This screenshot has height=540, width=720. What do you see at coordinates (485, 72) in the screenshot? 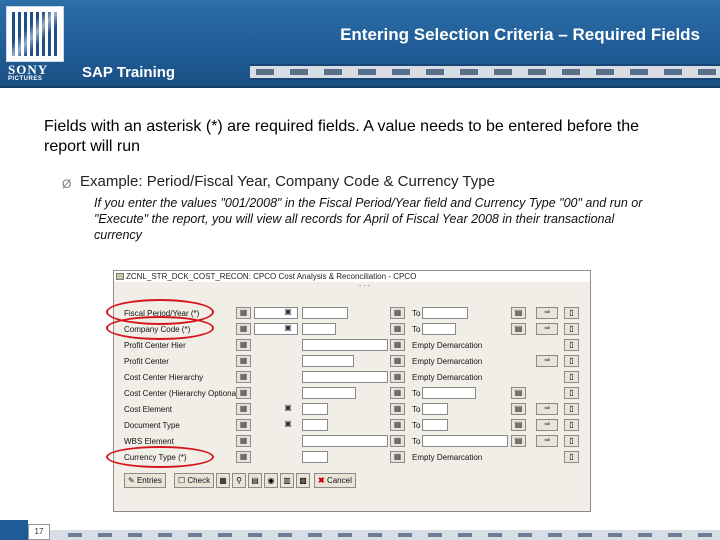
I see `film-strip-decoration` at bounding box center [485, 72].